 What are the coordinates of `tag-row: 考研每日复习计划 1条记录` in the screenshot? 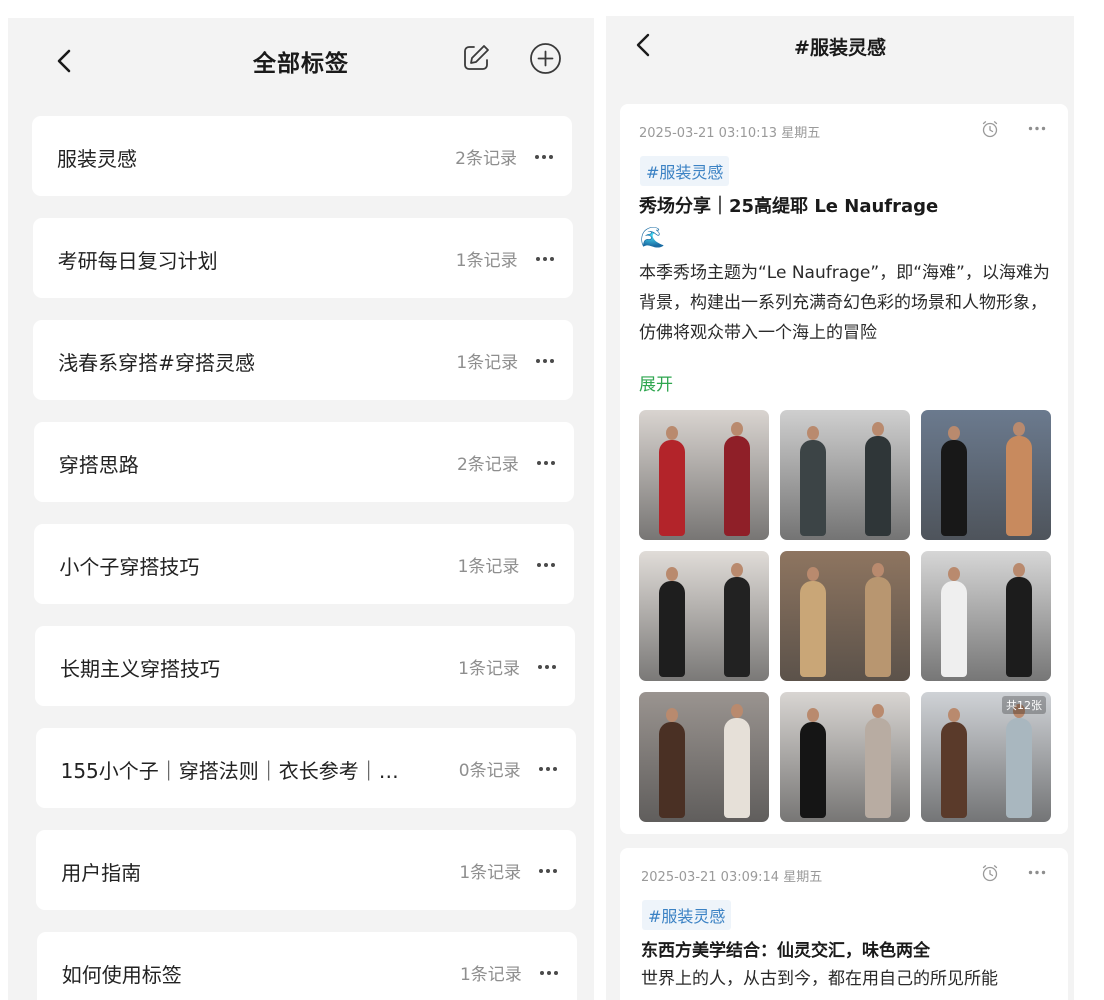 It's located at (302, 258).